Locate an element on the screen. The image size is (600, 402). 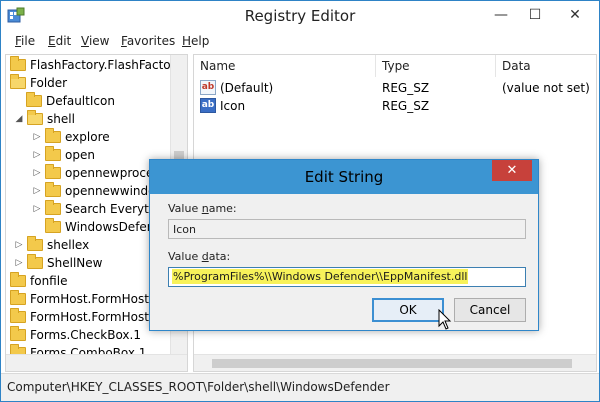
dialog-title-bar: Edit String ✕ is located at coordinates (344, 177).